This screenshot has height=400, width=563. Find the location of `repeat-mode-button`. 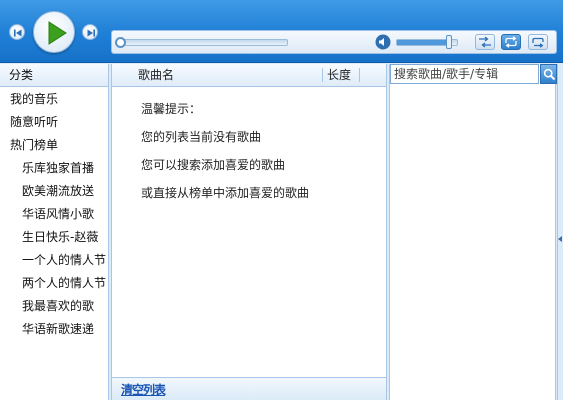

repeat-mode-button is located at coordinates (511, 42).